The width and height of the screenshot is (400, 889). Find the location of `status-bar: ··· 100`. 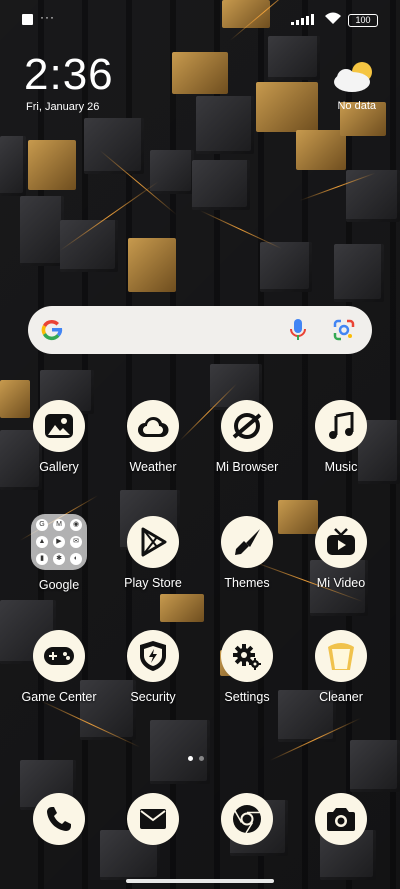

status-bar: ··· 100 is located at coordinates (200, 19).